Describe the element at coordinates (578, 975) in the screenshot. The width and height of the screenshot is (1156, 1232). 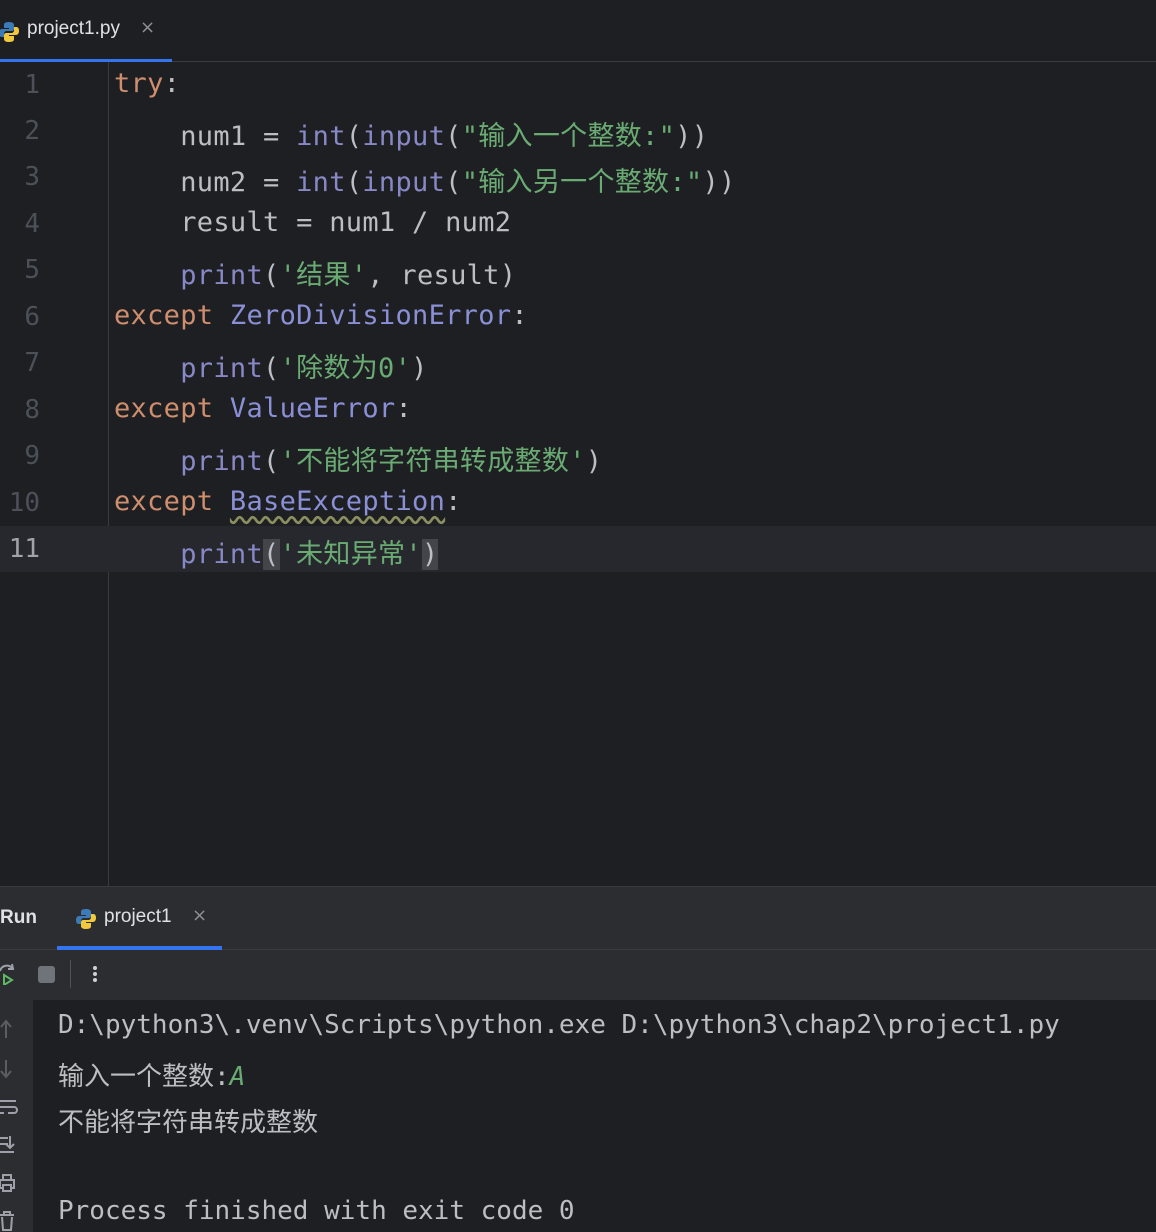
I see `run-toolbar` at that location.